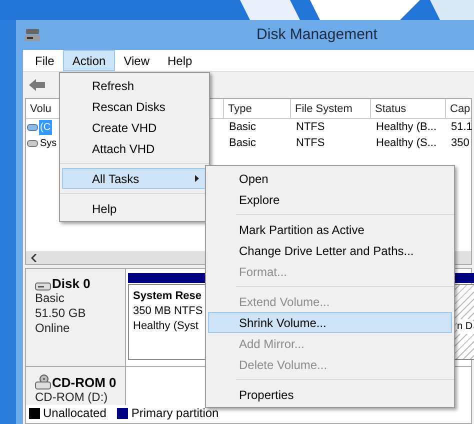 The width and height of the screenshot is (474, 424). Describe the element at coordinates (168, 311) in the screenshot. I see `partition-detail: 350 MB NTFS` at that location.